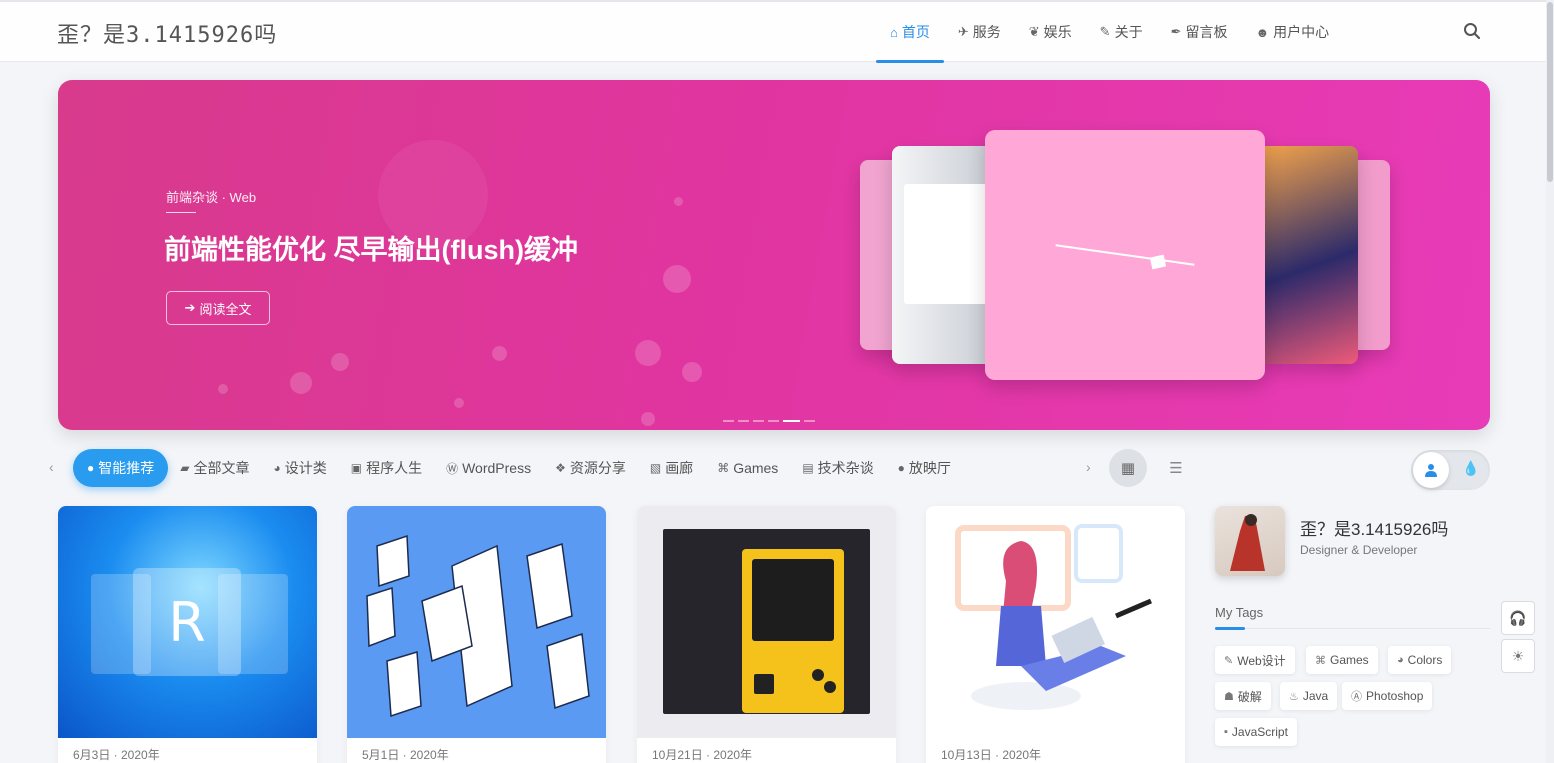  What do you see at coordinates (1176, 468) in the screenshot?
I see `list-view-icon: ☰` at bounding box center [1176, 468].